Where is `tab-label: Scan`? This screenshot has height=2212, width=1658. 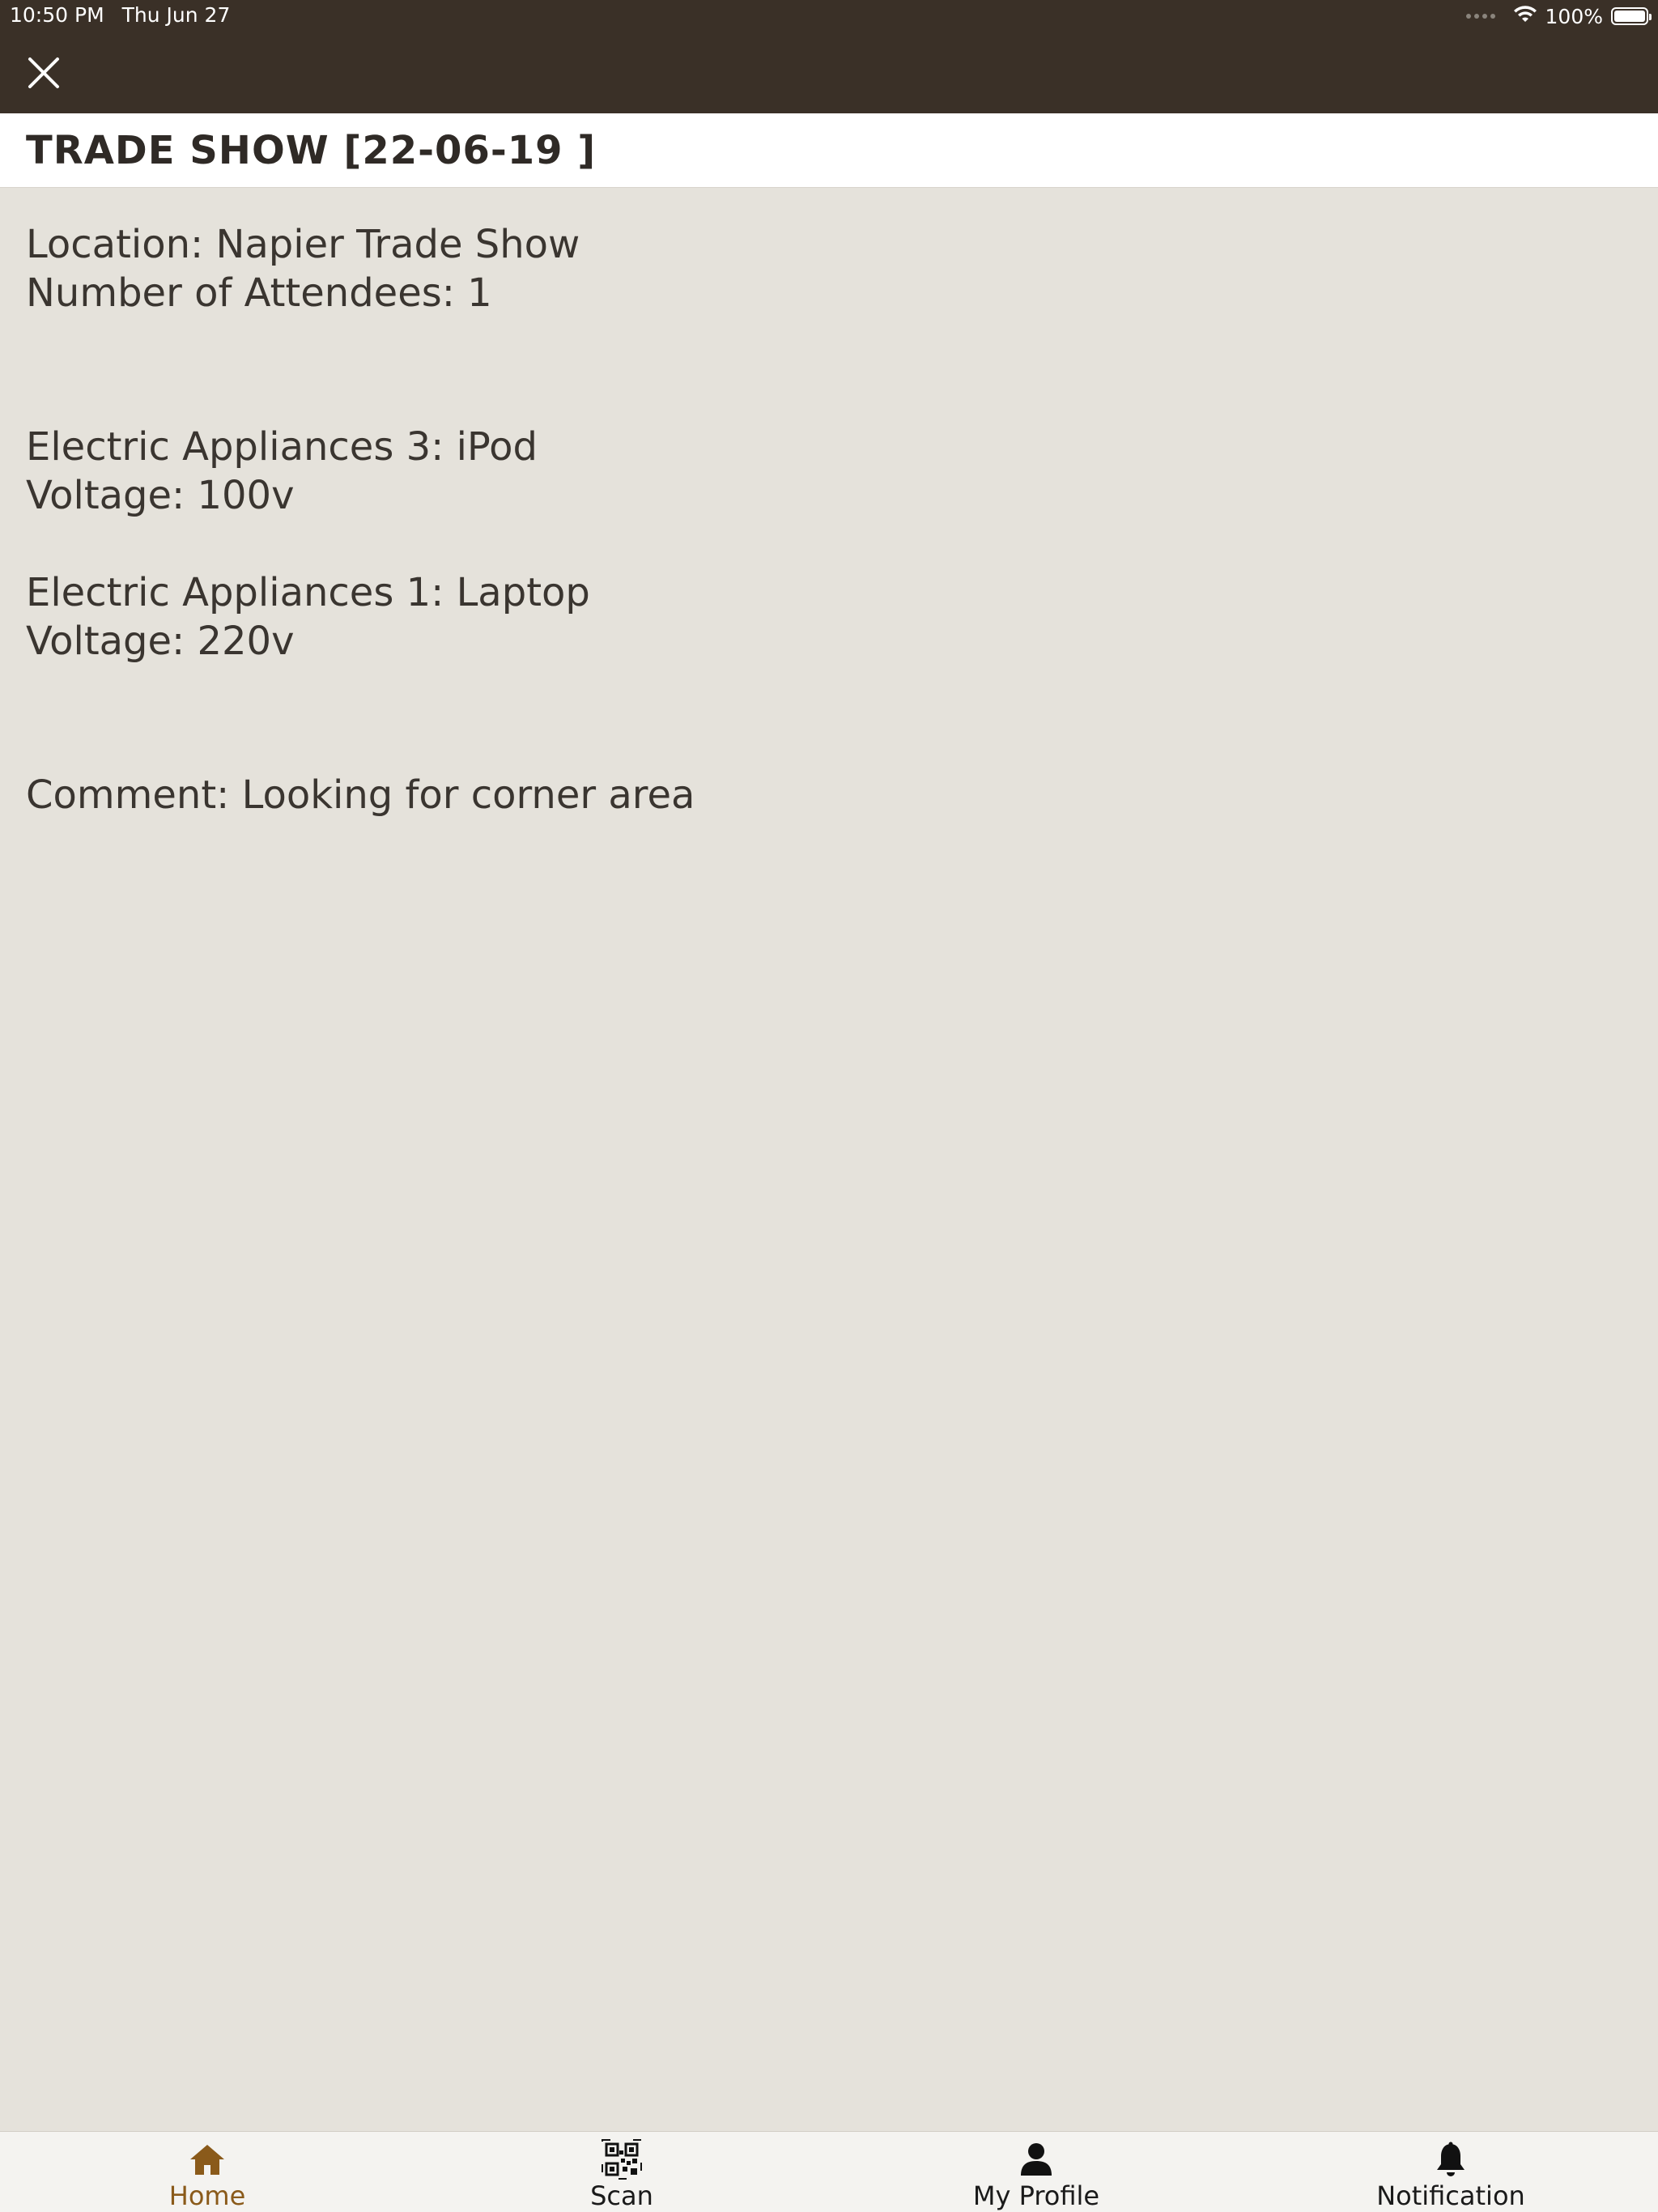 tab-label: Scan is located at coordinates (621, 2196).